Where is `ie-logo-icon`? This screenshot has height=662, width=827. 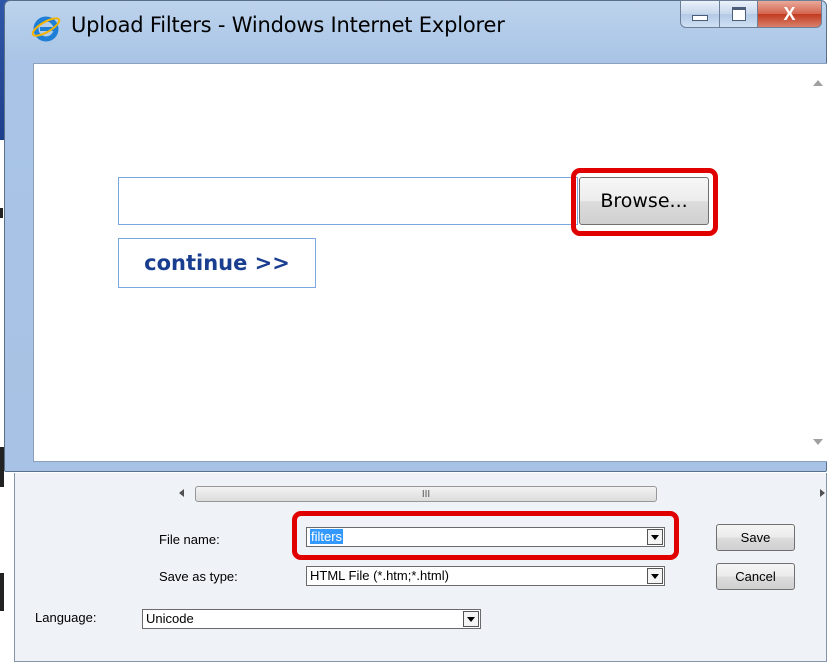 ie-logo-icon is located at coordinates (46, 29).